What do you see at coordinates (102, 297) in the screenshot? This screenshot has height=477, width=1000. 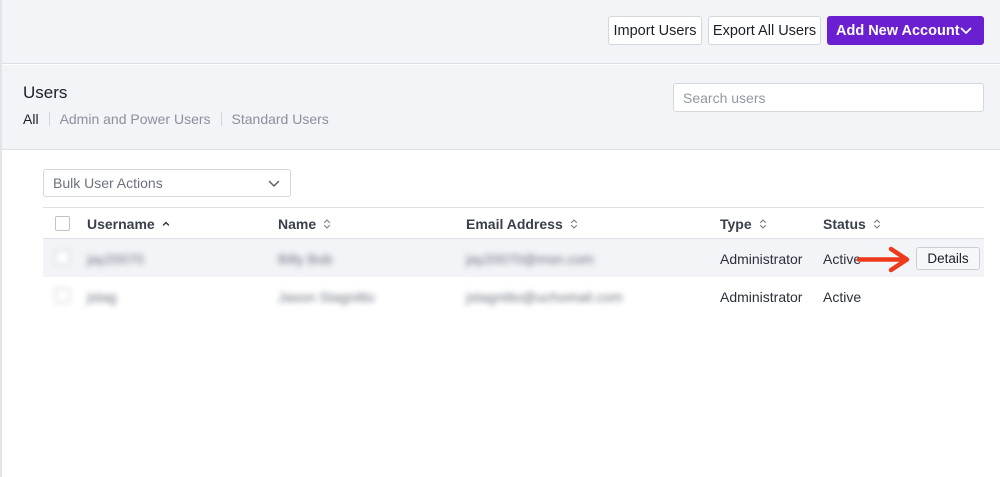 I see `cell-username: jstag` at bounding box center [102, 297].